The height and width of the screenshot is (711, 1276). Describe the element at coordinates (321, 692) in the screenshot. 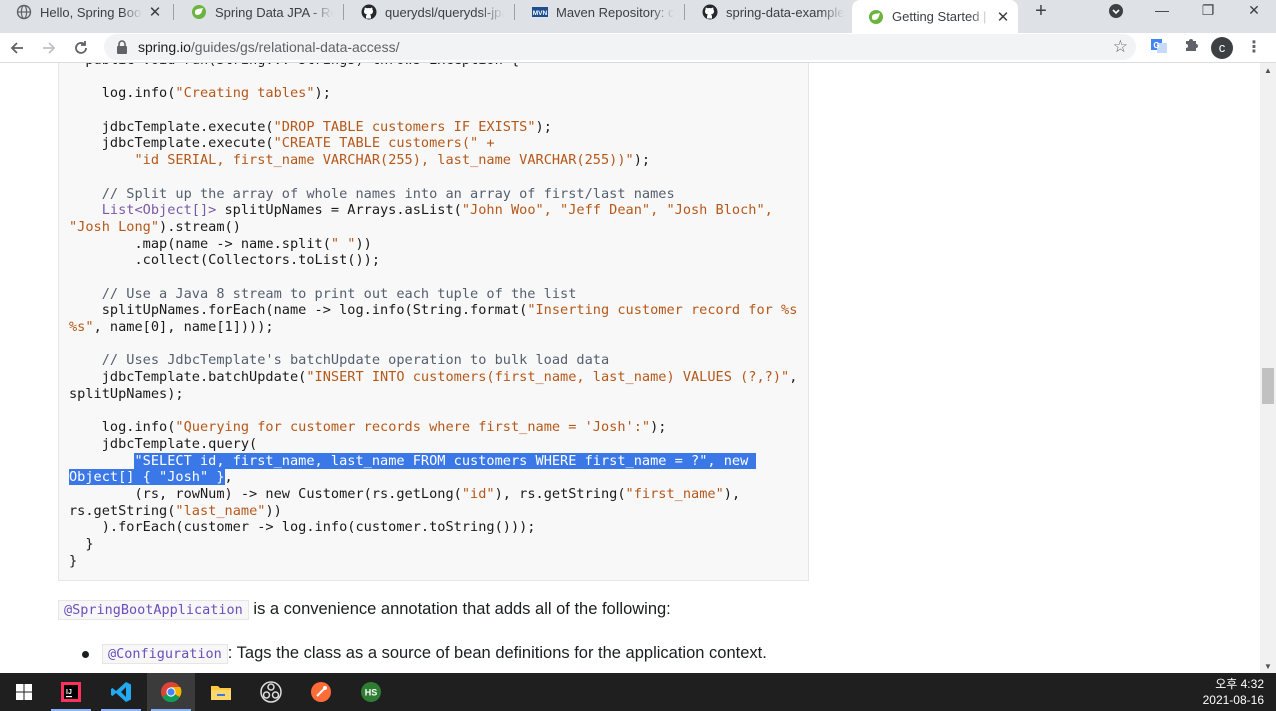

I see `taskbar-postman` at that location.